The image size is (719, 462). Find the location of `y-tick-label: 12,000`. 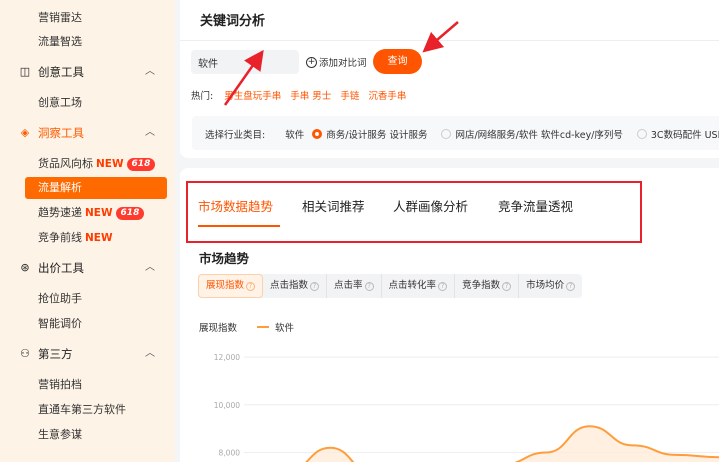

y-tick-label: 12,000 is located at coordinates (227, 357).